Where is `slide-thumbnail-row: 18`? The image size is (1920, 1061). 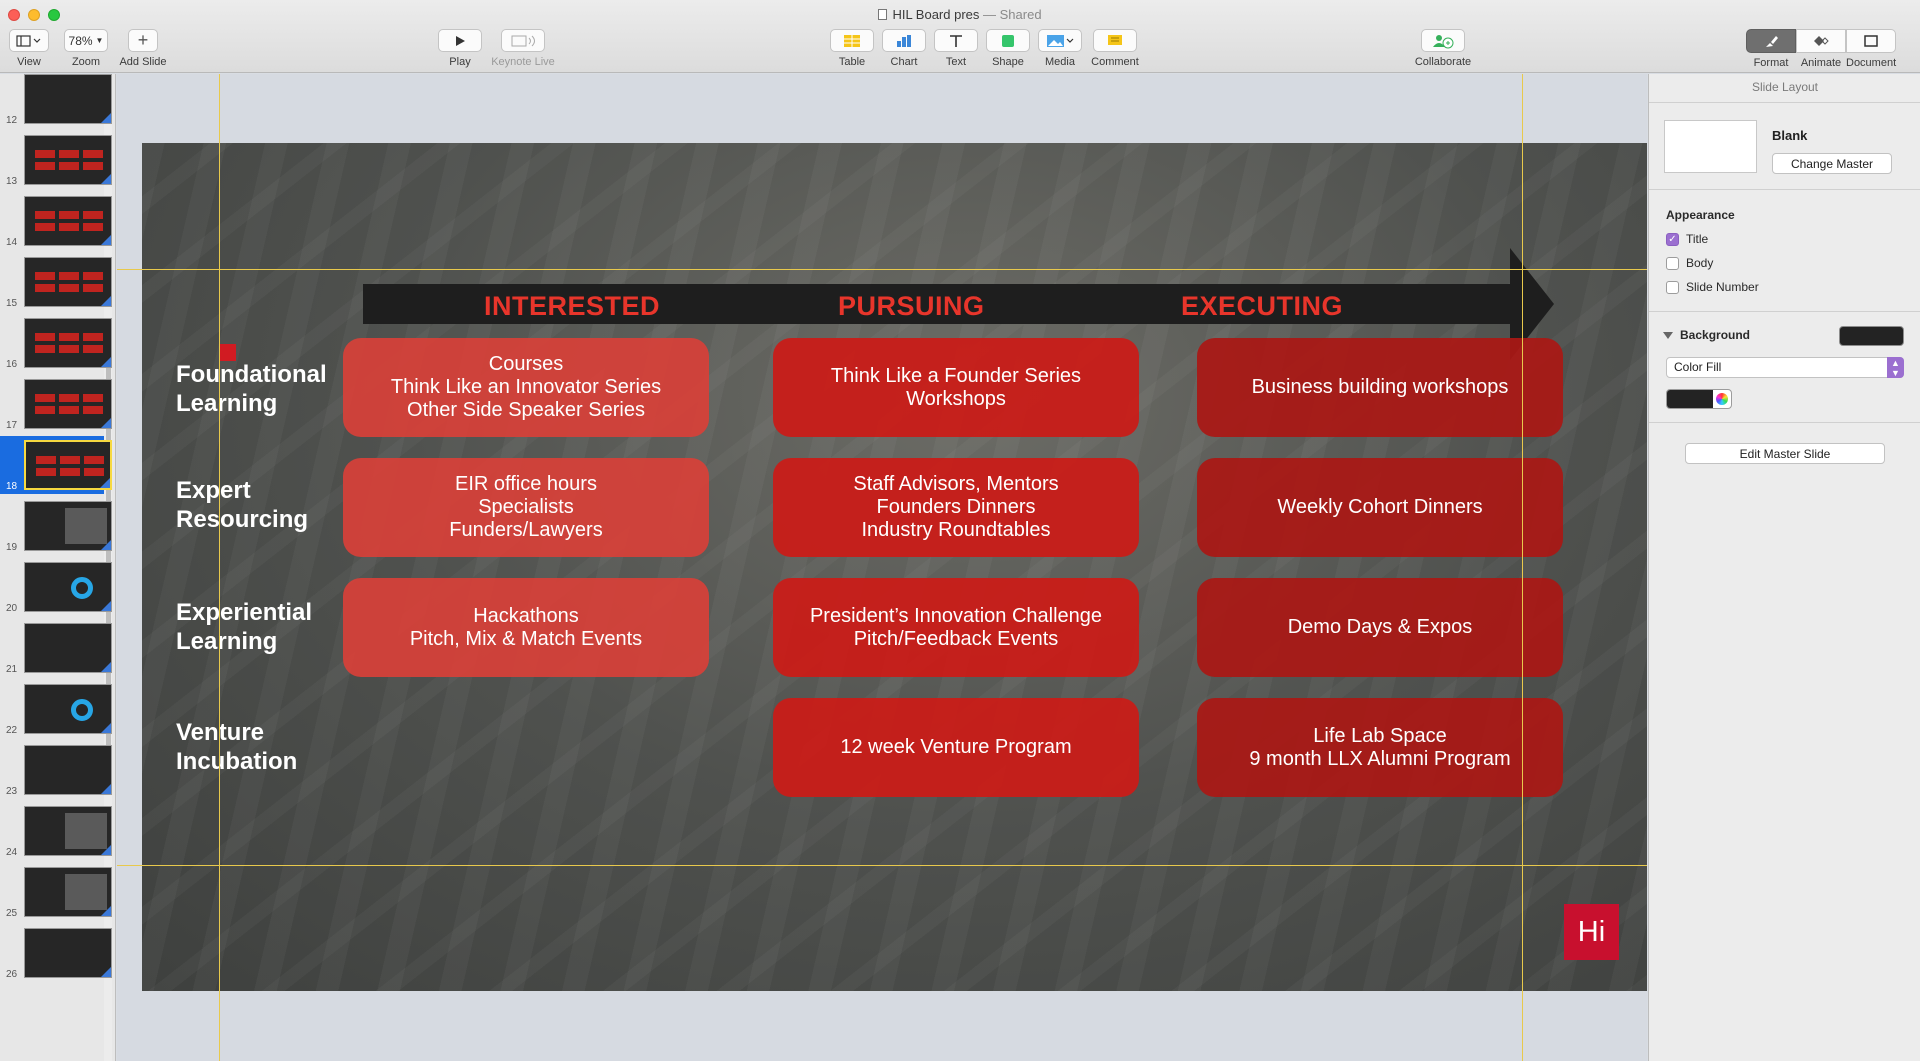
slide-thumbnail-row: 18 is located at coordinates (56, 465).